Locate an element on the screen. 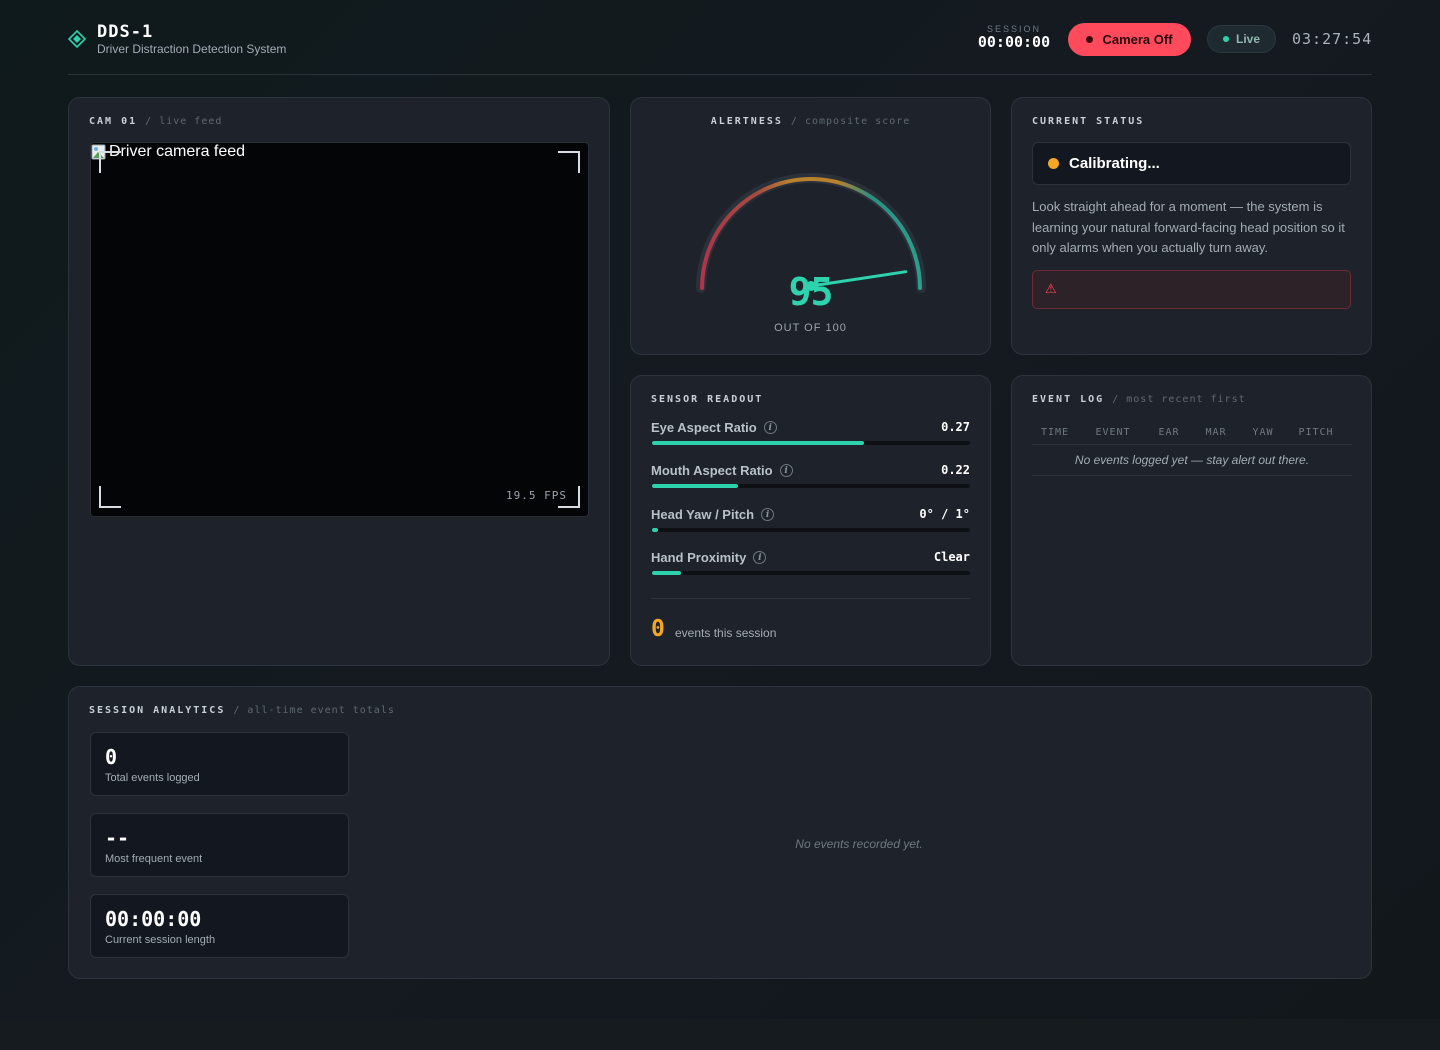  sensor-row-ear: Eye Aspect Ratio i 0.27 is located at coordinates (810, 440).